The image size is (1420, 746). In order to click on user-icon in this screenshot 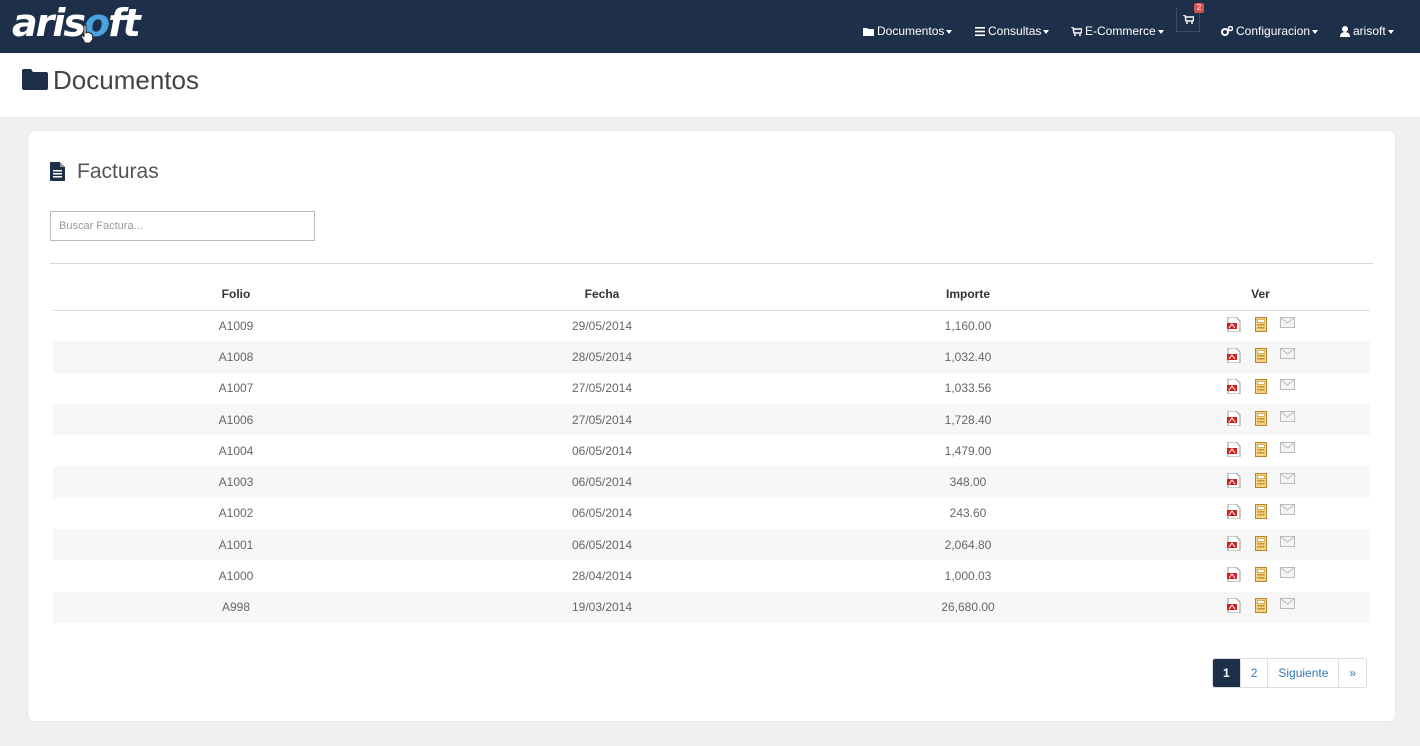, I will do `click(1345, 31)`.